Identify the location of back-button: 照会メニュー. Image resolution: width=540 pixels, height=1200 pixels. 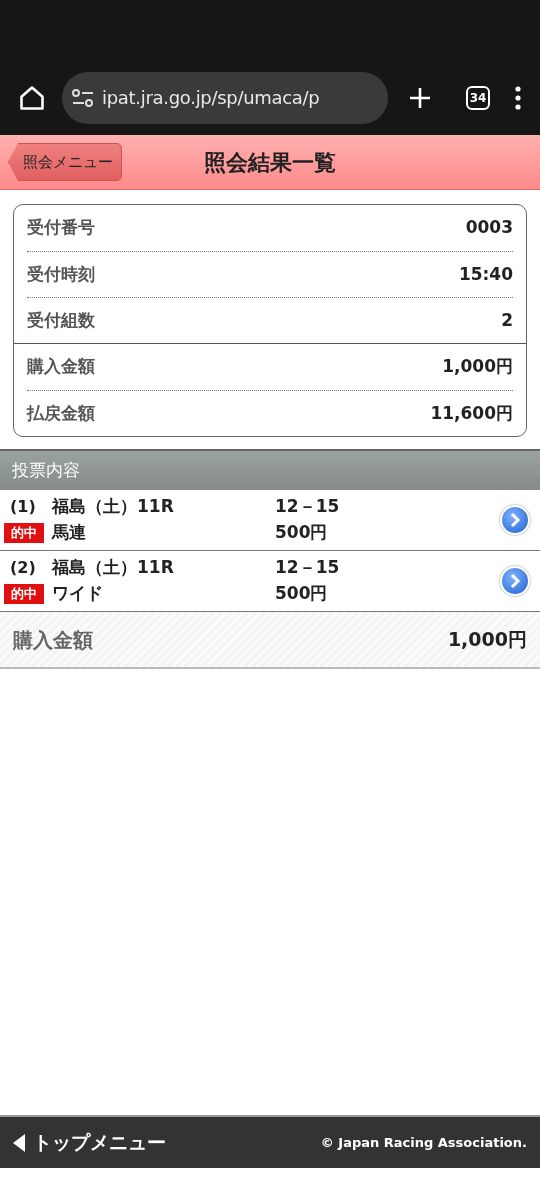
(65, 162).